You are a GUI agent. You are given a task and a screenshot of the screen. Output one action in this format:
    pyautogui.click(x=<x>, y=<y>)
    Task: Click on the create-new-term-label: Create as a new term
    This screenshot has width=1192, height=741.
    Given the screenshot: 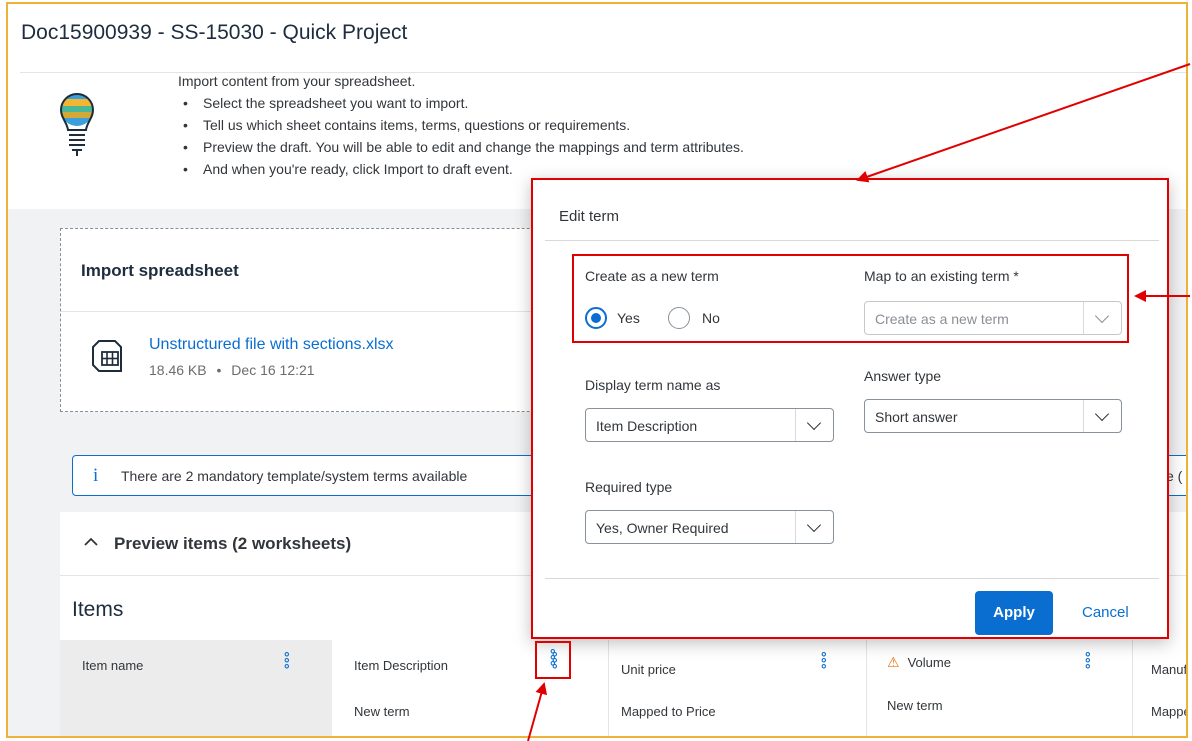 What is the action you would take?
    pyautogui.click(x=652, y=276)
    